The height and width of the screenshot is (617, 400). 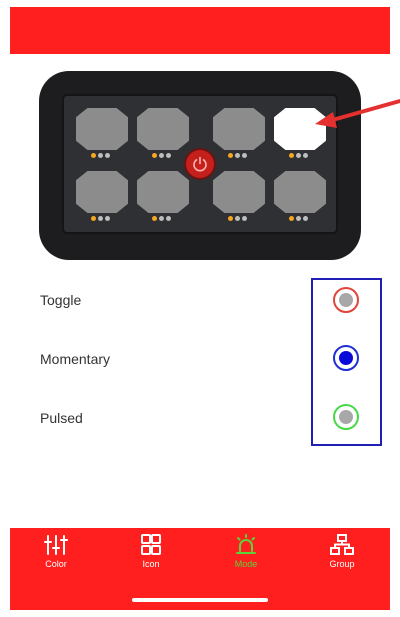 I want to click on tab-group: Group, so click(x=342, y=551).